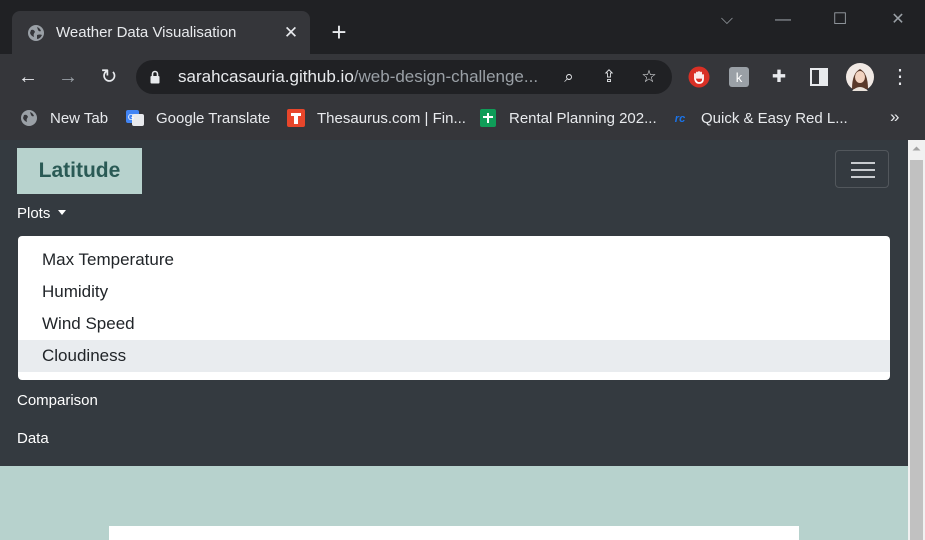 The width and height of the screenshot is (925, 540). What do you see at coordinates (916, 148) in the screenshot?
I see `scroll-up-arrow-icon` at bounding box center [916, 148].